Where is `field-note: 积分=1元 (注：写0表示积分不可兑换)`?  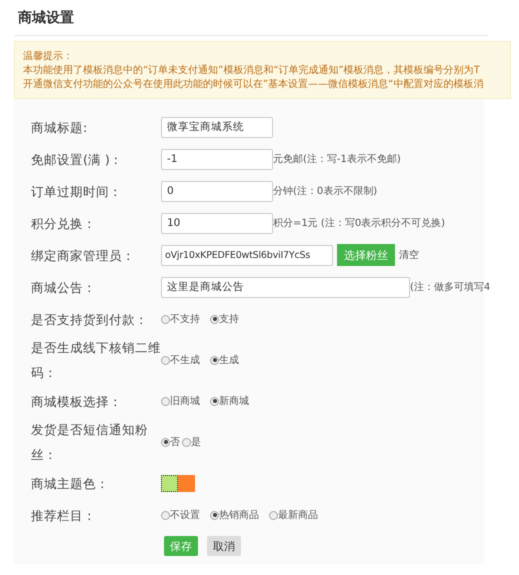 field-note: 积分=1元 (注：写0表示积分不可兑换) is located at coordinates (359, 223).